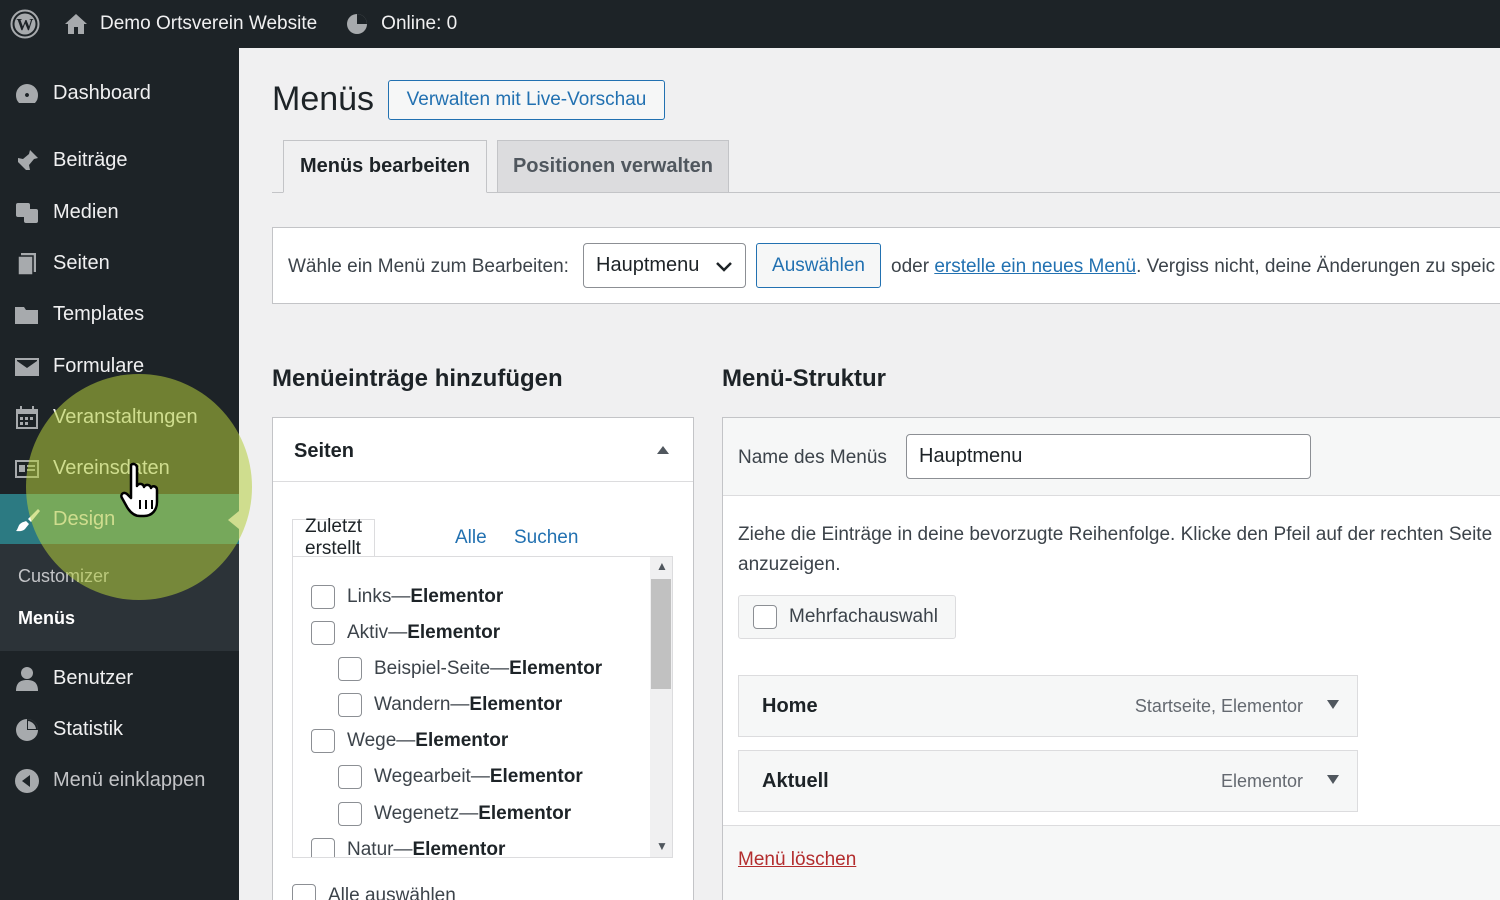  Describe the element at coordinates (648, 265) in the screenshot. I see `dropdown-value: Hauptmenu` at that location.